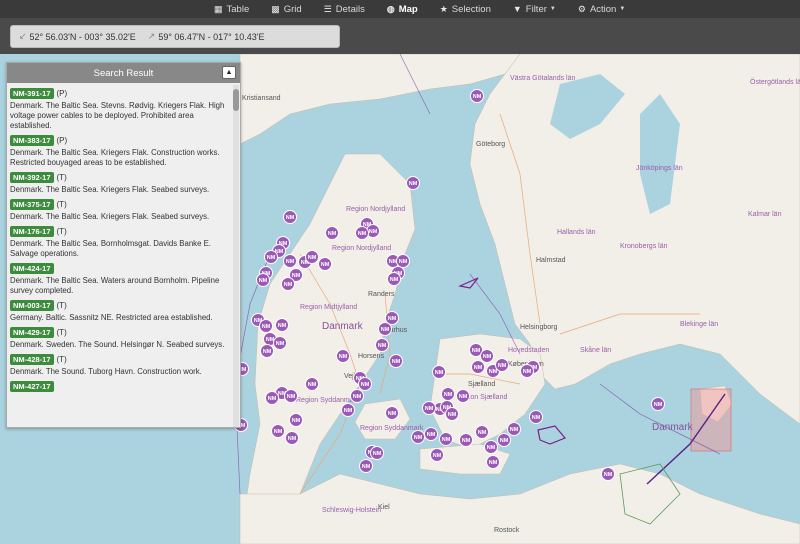  I want to click on result-type: (T), so click(61, 359).